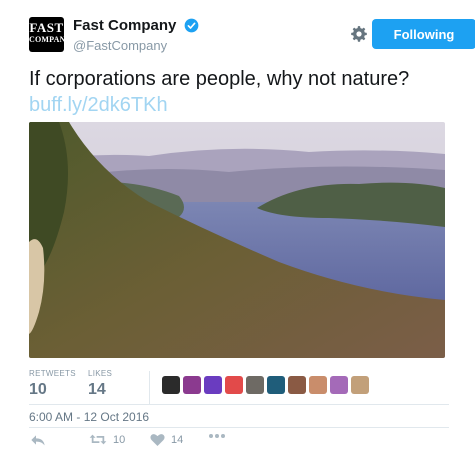 The image size is (475, 472). Describe the element at coordinates (50, 34) in the screenshot. I see `fast-company-logo-avatar: FAST COMPANY` at that location.